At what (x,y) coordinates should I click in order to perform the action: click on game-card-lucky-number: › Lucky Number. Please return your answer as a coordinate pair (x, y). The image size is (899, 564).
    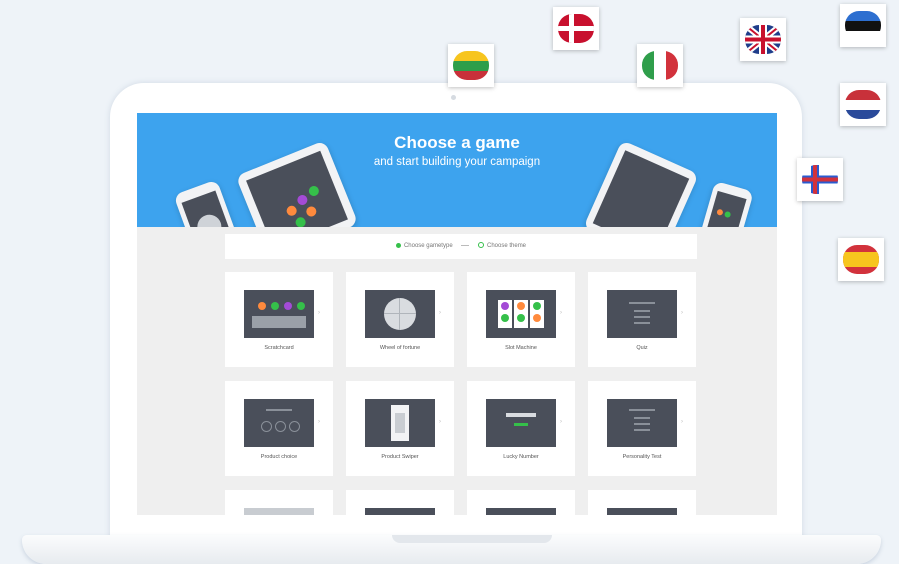
    Looking at the image, I should click on (521, 428).